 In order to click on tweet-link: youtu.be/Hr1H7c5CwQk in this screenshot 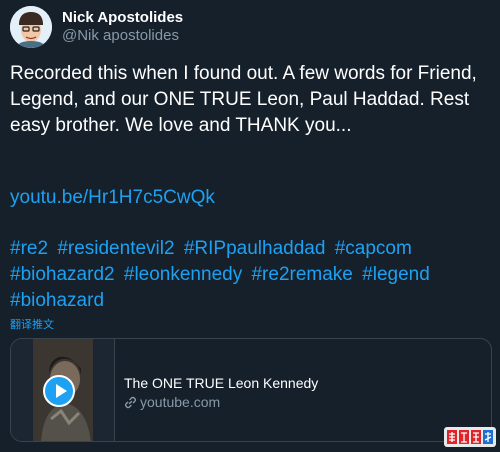, I will do `click(112, 198)`.